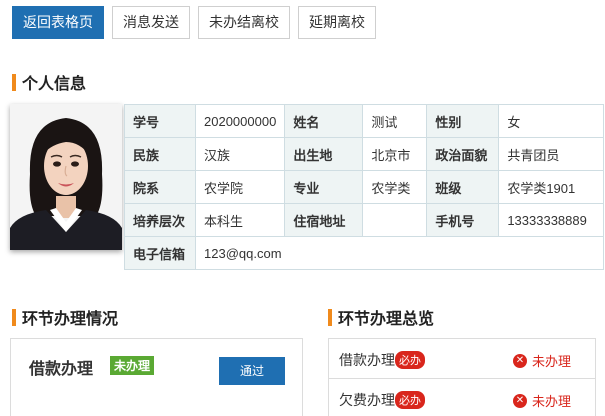 Image resolution: width=605 pixels, height=416 pixels. What do you see at coordinates (367, 400) in the screenshot?
I see `overview-item-name: 欠费办理` at bounding box center [367, 400].